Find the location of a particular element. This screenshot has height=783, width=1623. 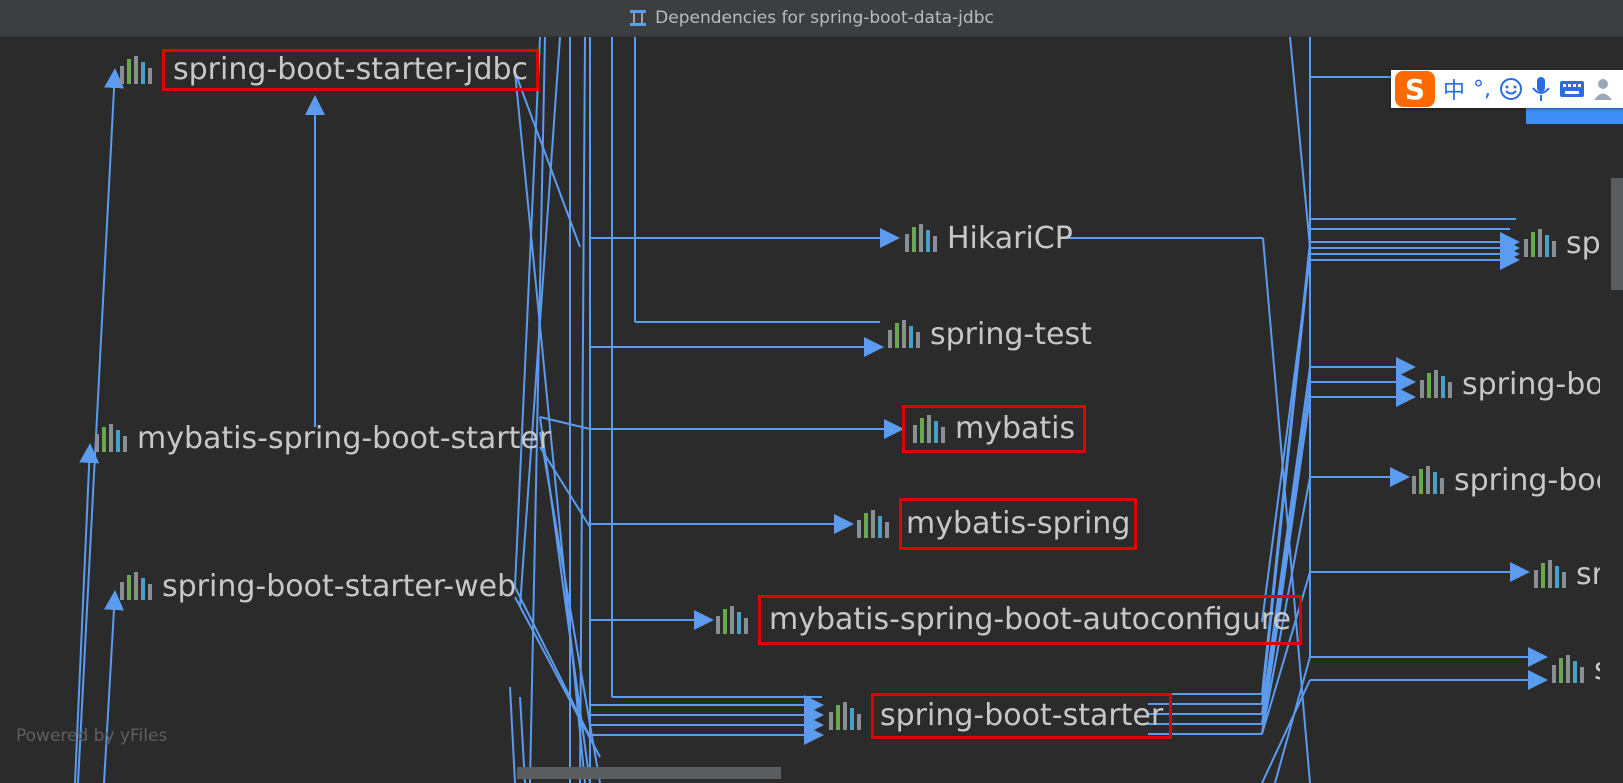

keyboard-icon is located at coordinates (1572, 89).